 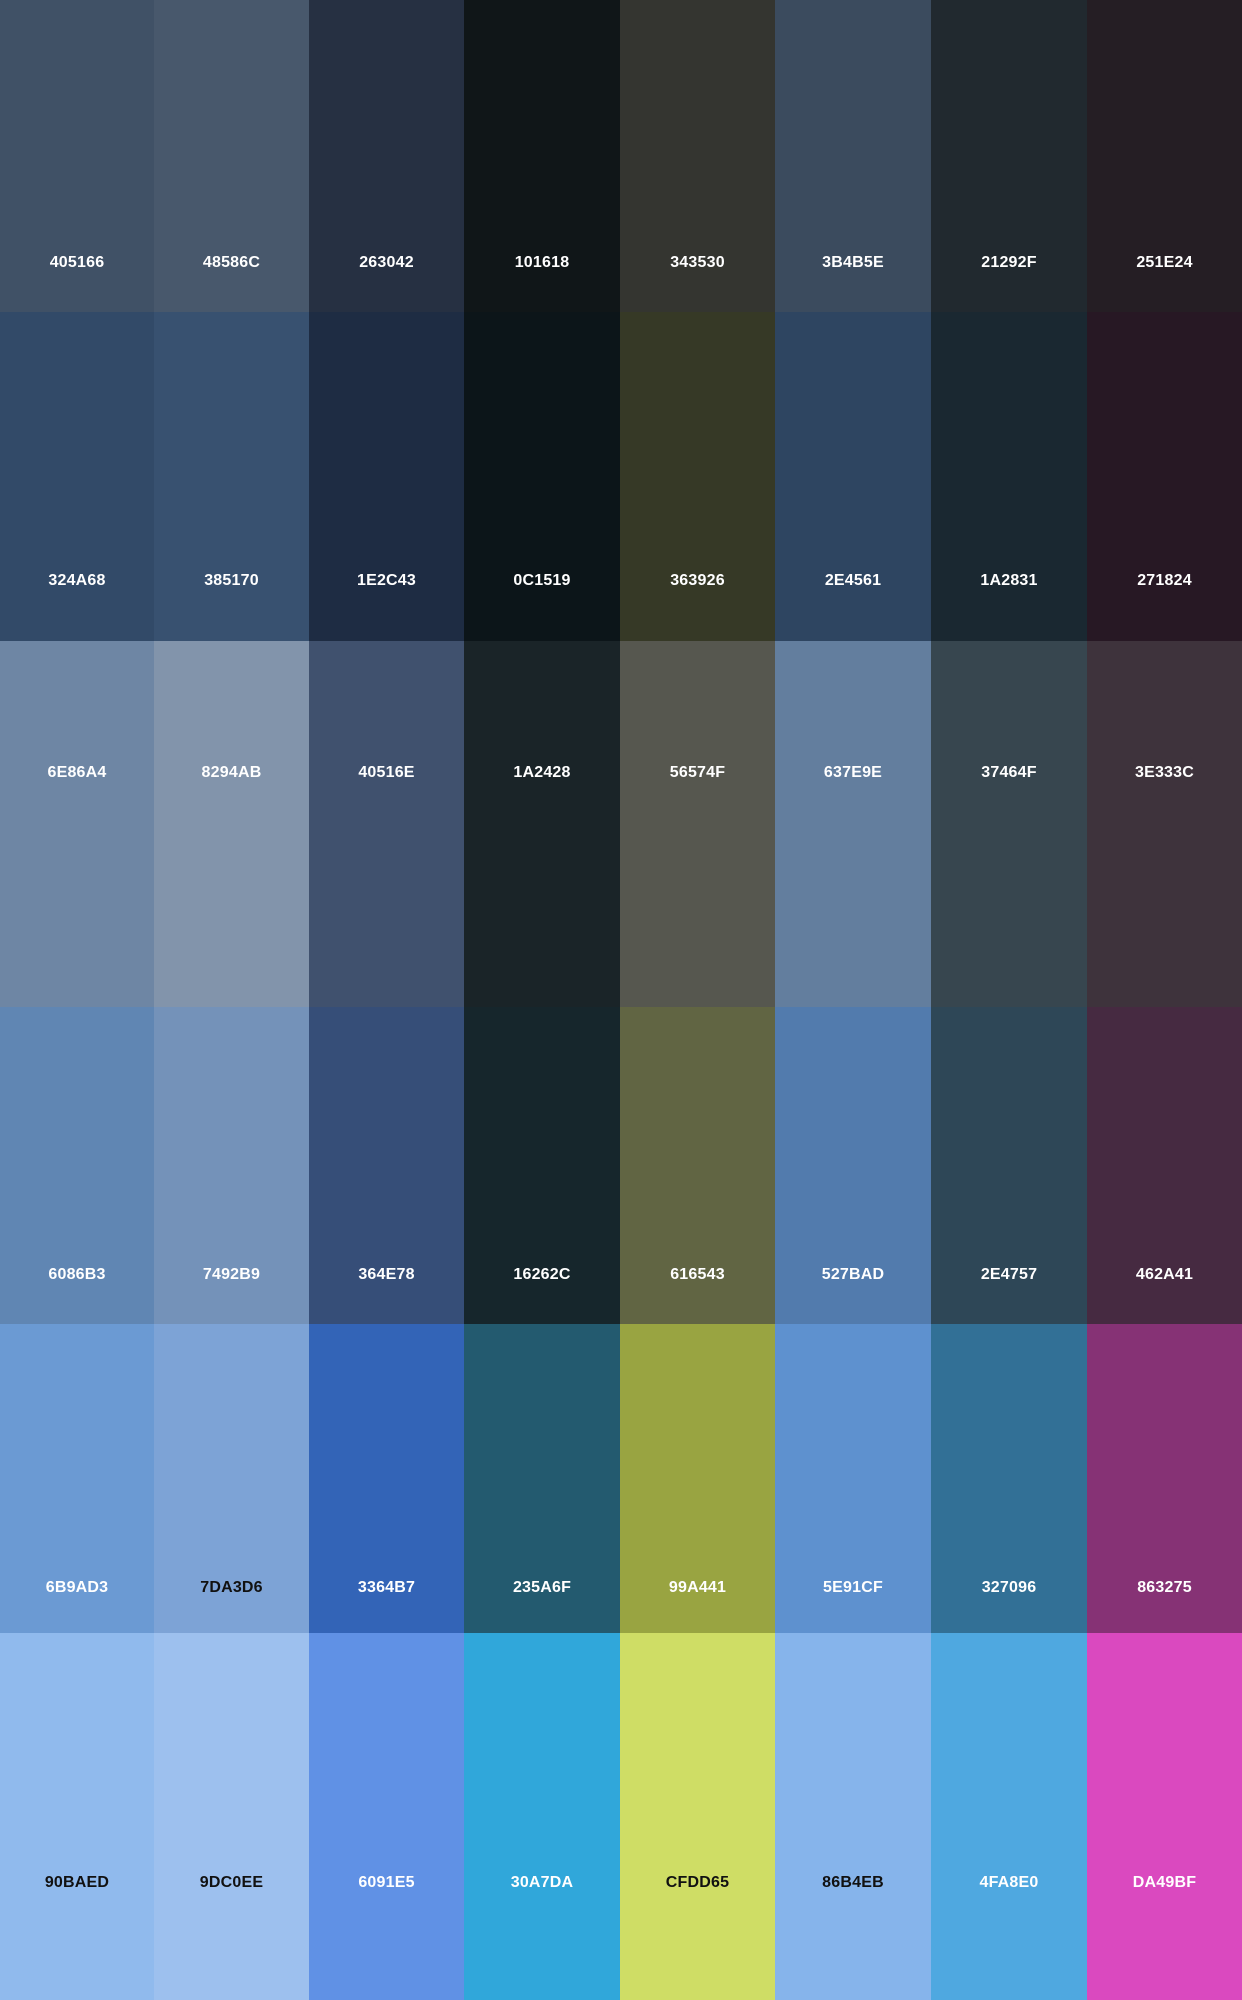 What do you see at coordinates (1164, 824) in the screenshot?
I see `color-swatch: 3E333C` at bounding box center [1164, 824].